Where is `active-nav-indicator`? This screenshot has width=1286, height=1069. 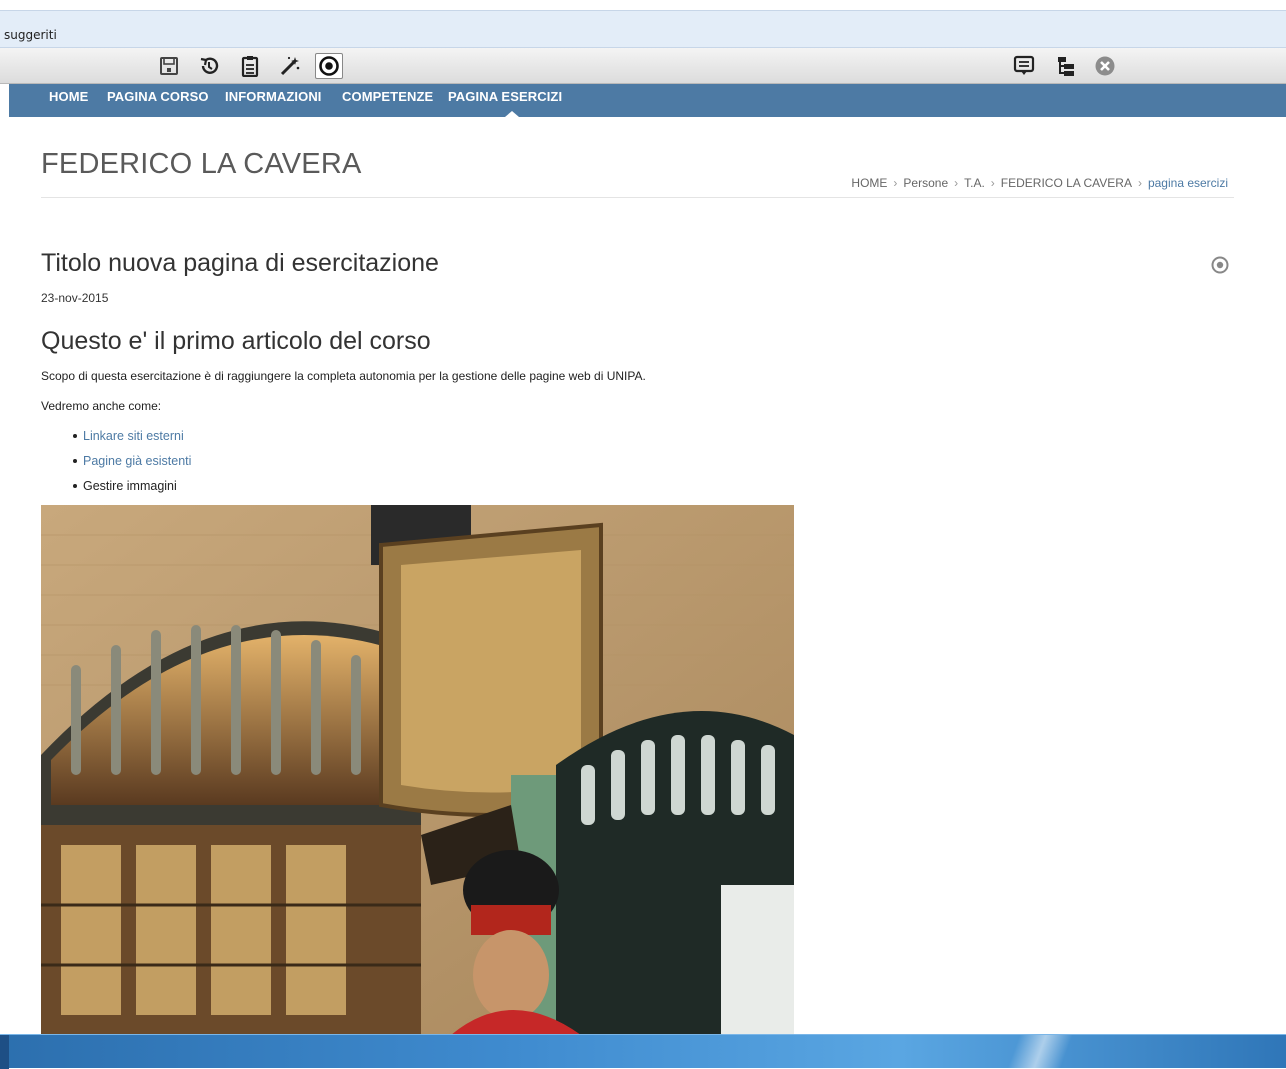
active-nav-indicator is located at coordinates (512, 114).